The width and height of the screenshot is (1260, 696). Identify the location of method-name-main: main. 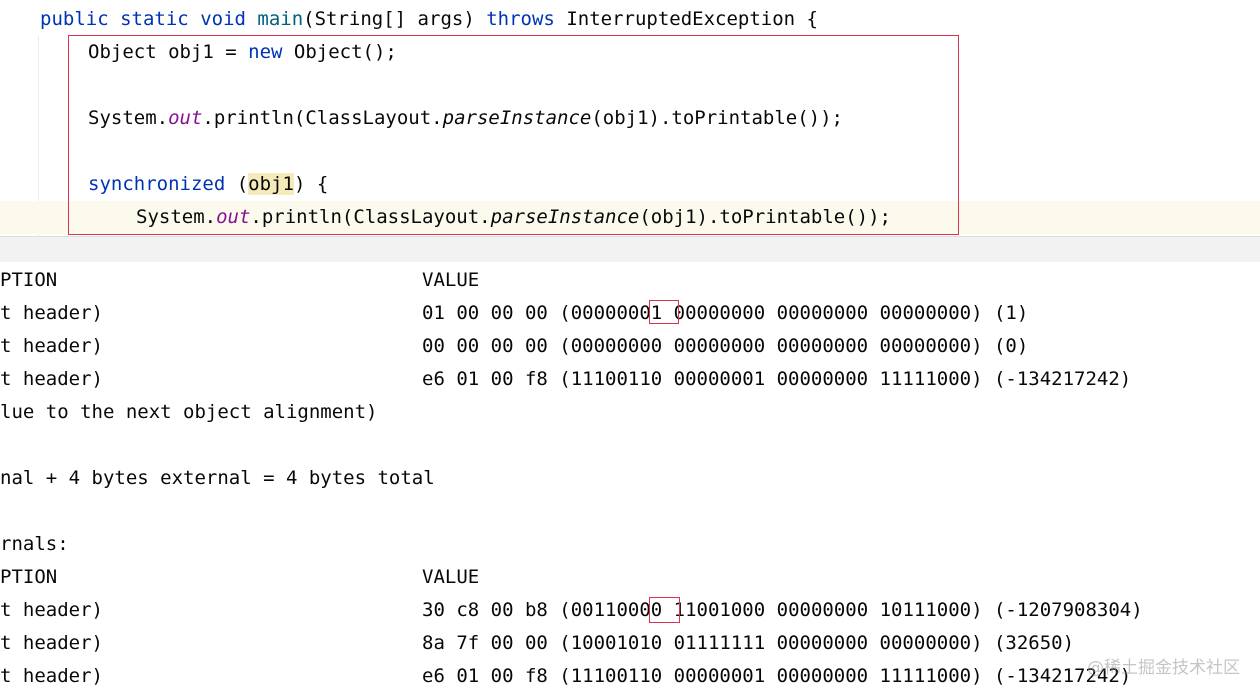
(280, 19).